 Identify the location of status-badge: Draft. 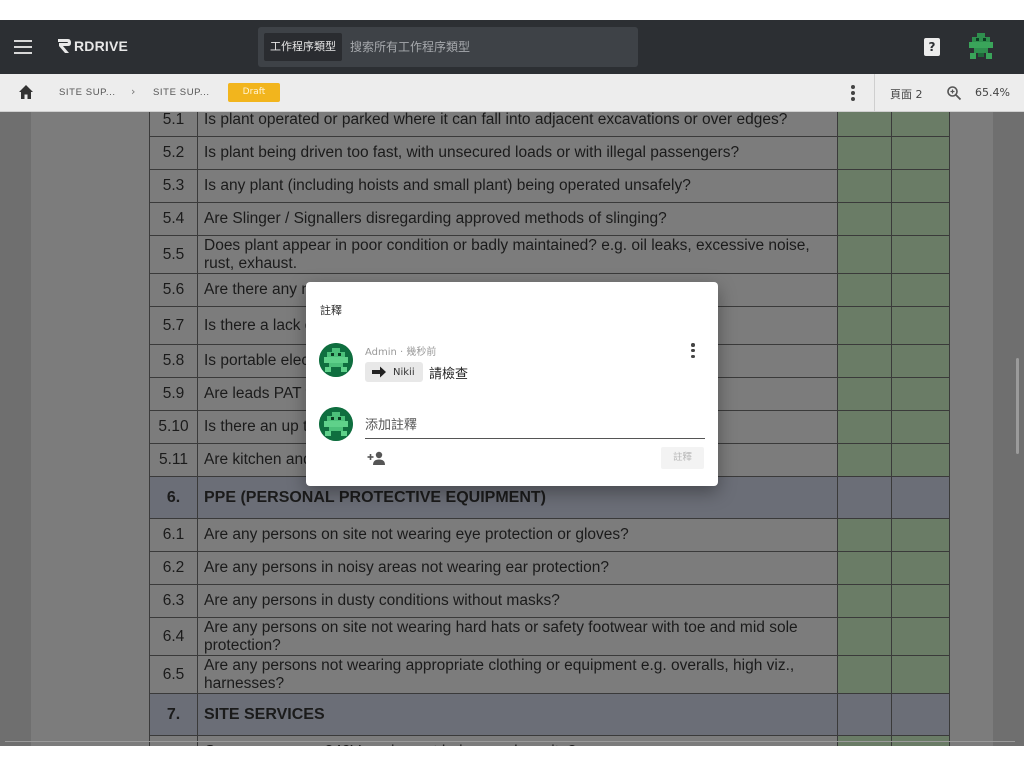
(254, 92).